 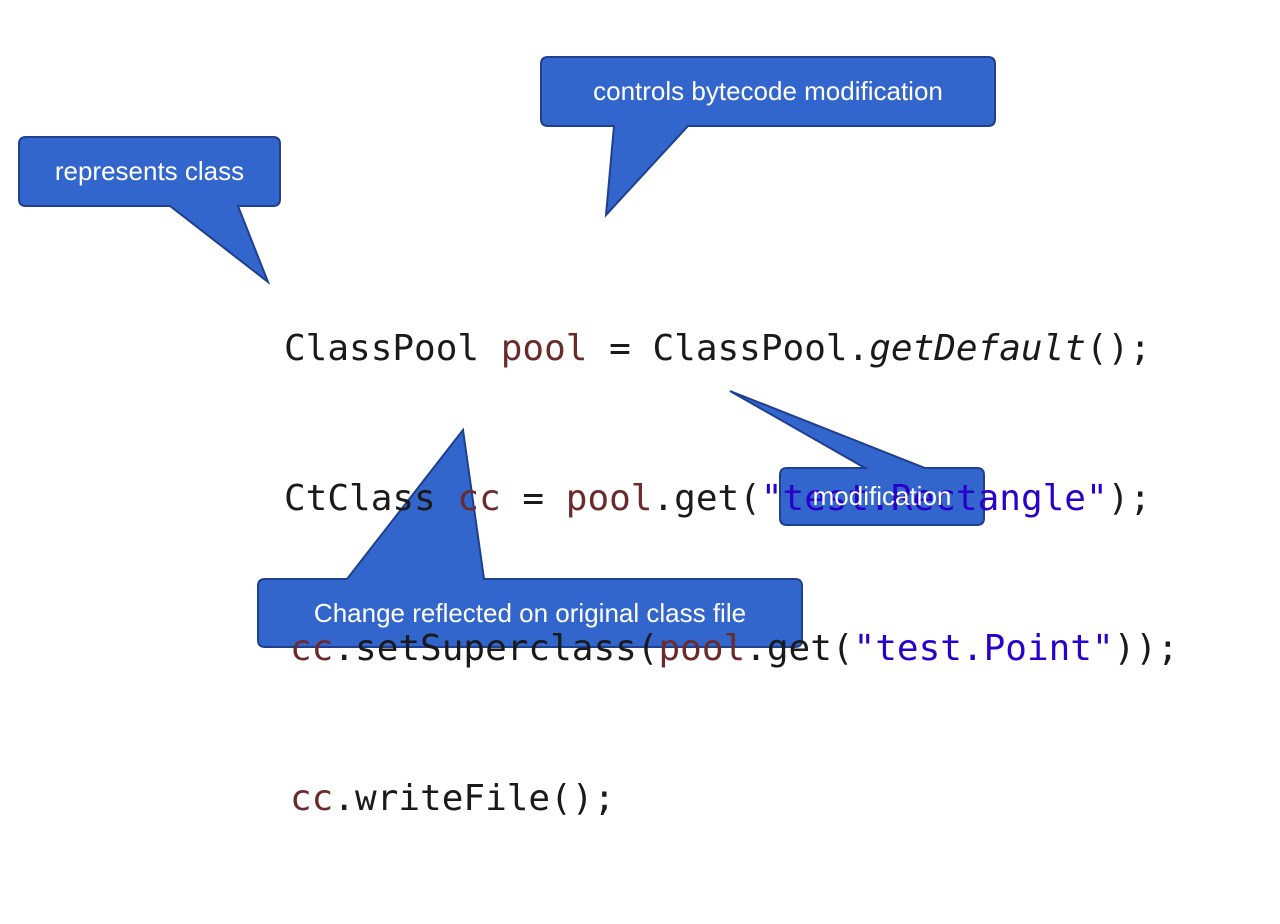 I want to click on code-line-2: CtClass cc = pool.get("test.Rectangle");, so click(x=731, y=499).